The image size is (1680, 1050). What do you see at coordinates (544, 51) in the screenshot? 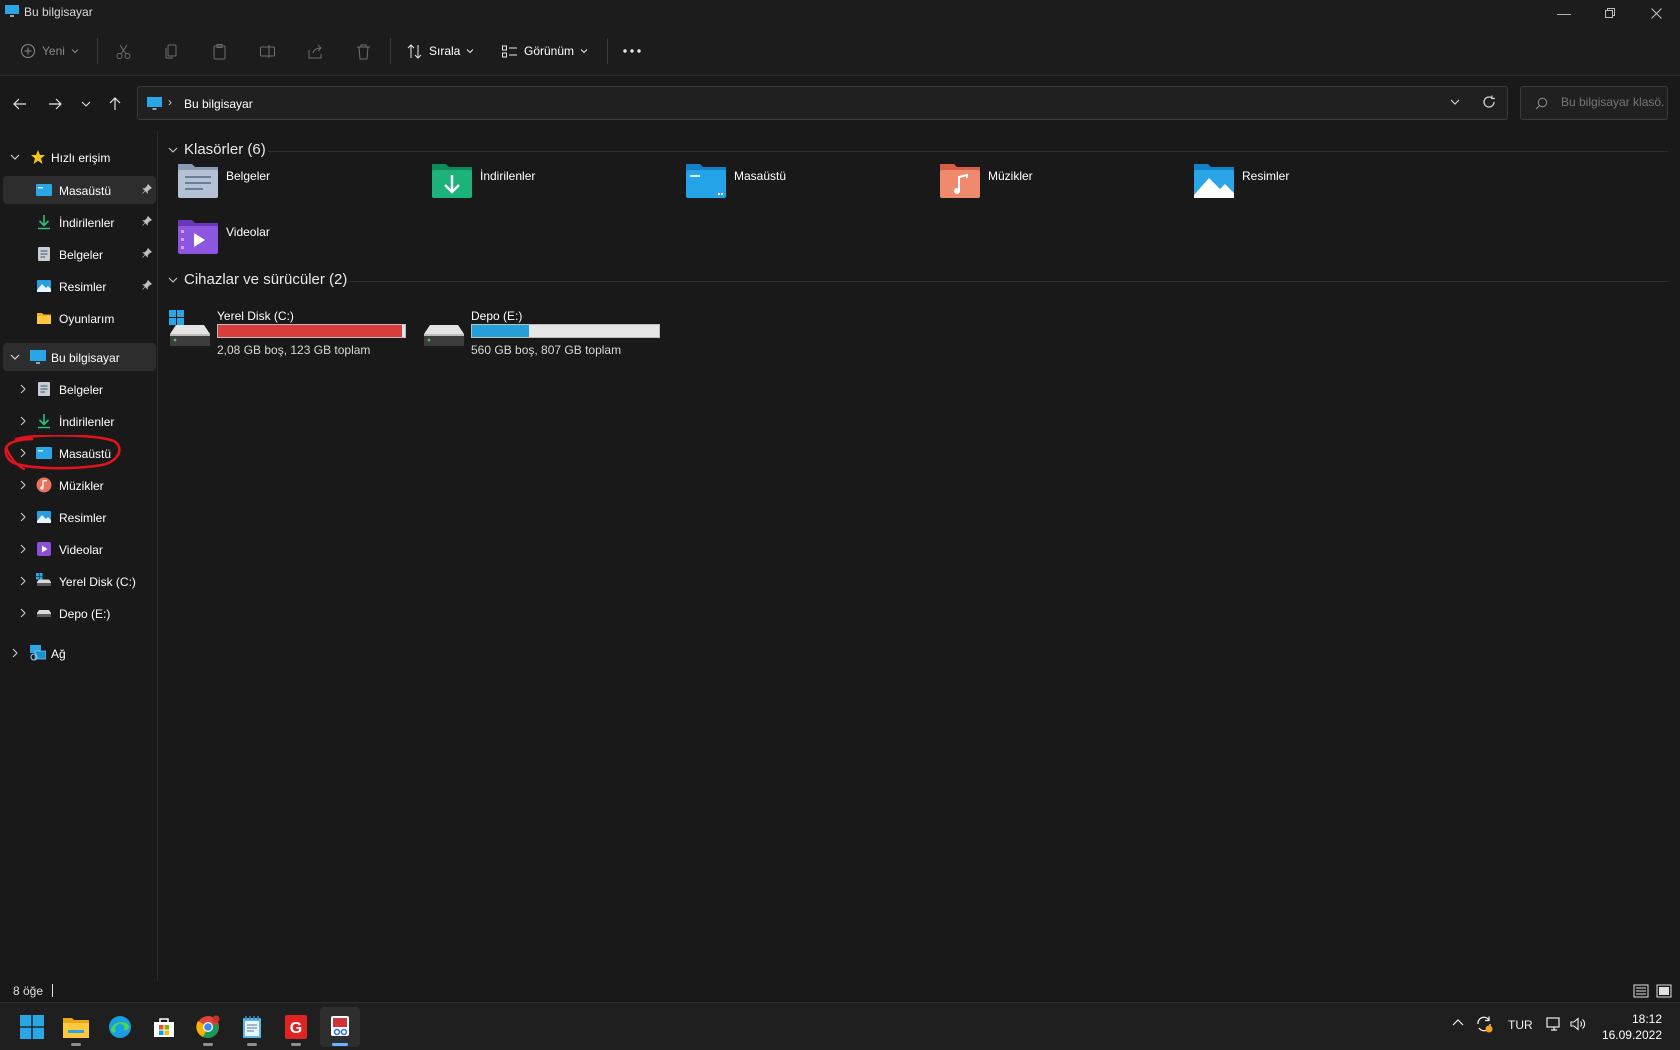
I see `view-button: Görünüm` at bounding box center [544, 51].